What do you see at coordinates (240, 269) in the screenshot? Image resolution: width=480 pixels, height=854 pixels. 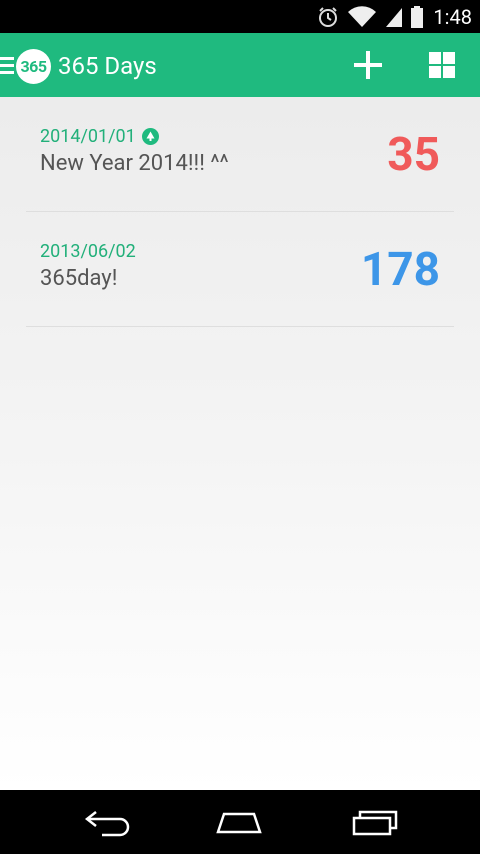 I see `list-item: 2013/06/02 365day! 178` at bounding box center [240, 269].